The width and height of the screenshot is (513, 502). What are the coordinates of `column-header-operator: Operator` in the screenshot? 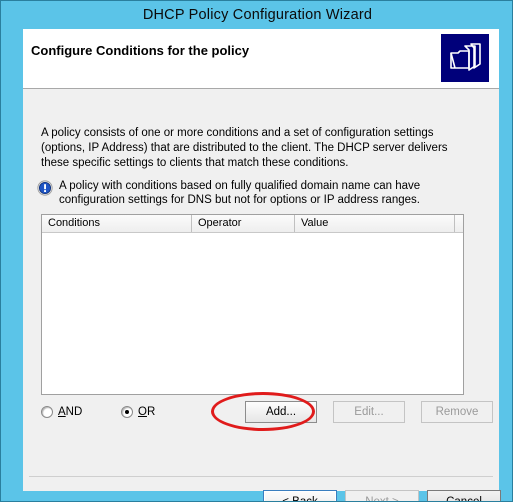 It's located at (243, 223).